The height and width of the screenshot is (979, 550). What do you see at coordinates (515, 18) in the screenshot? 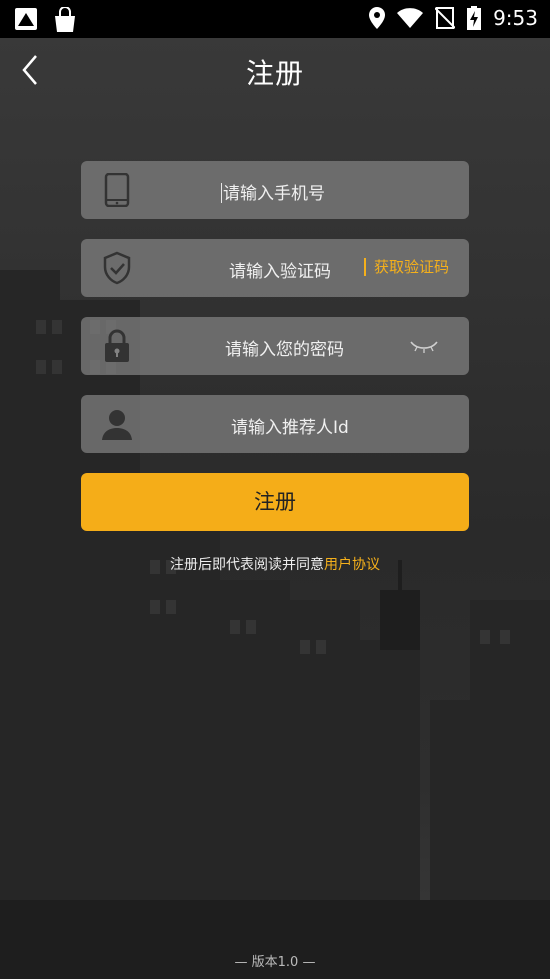
I see `status-time: 9:53` at bounding box center [515, 18].